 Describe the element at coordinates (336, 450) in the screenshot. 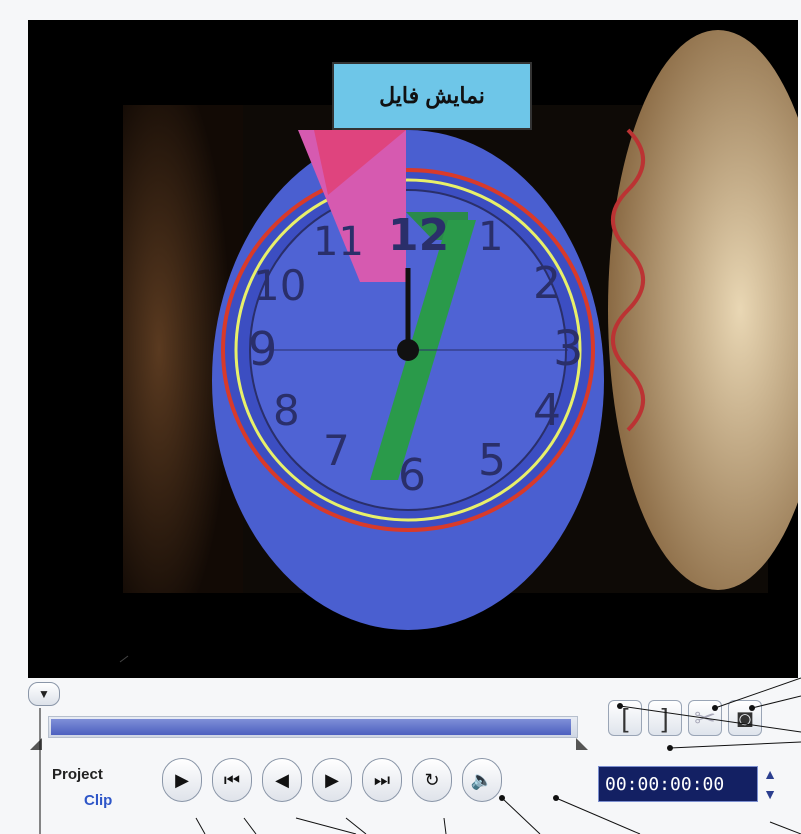

I see `svg-text: 7` at that location.